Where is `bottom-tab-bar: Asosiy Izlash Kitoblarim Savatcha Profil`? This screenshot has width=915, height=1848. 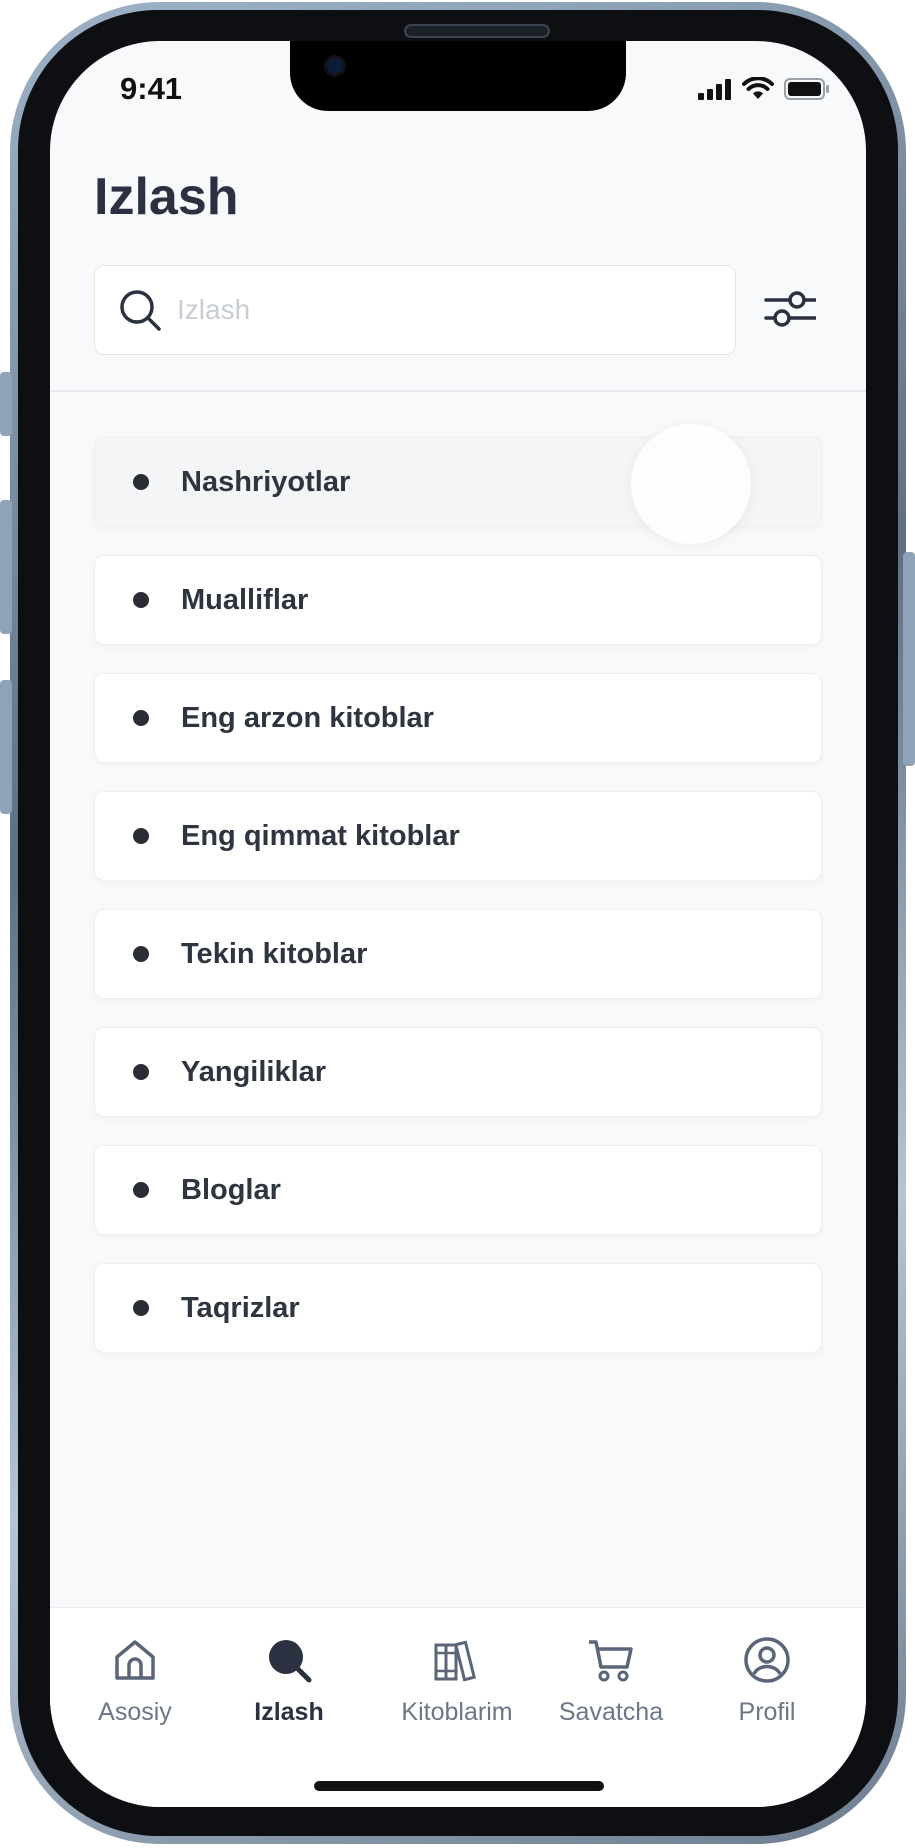 bottom-tab-bar: Asosiy Izlash Kitoblarim Savatcha Profil is located at coordinates (458, 1707).